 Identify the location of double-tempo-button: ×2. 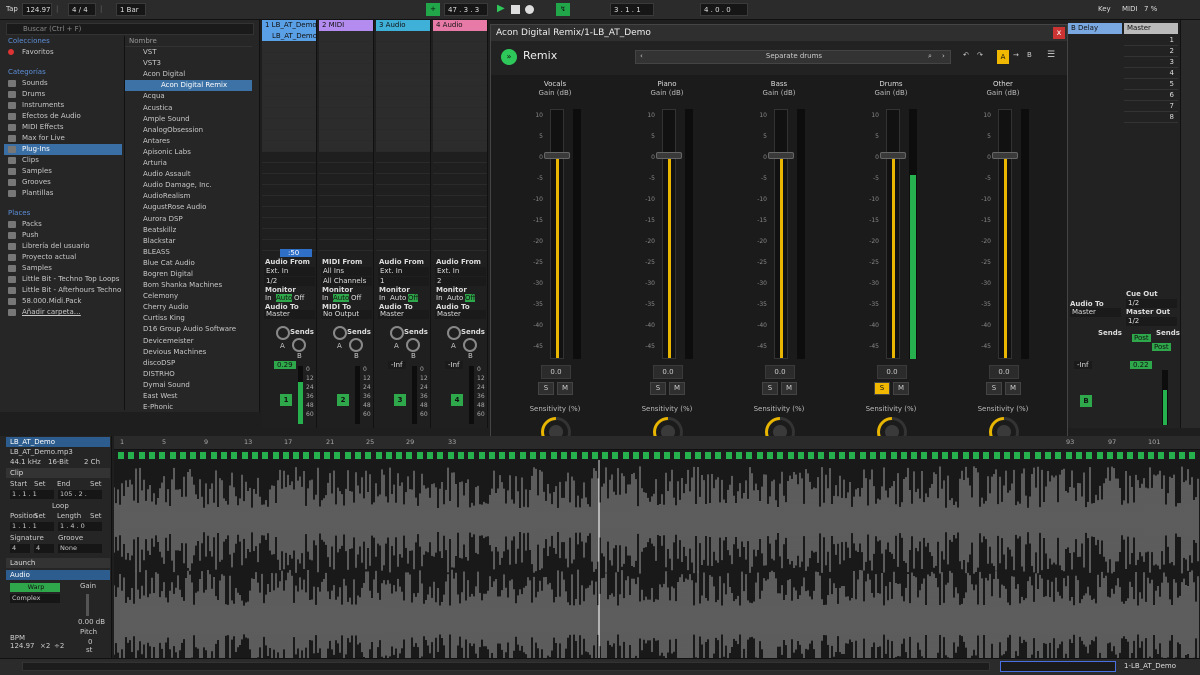
(45, 646).